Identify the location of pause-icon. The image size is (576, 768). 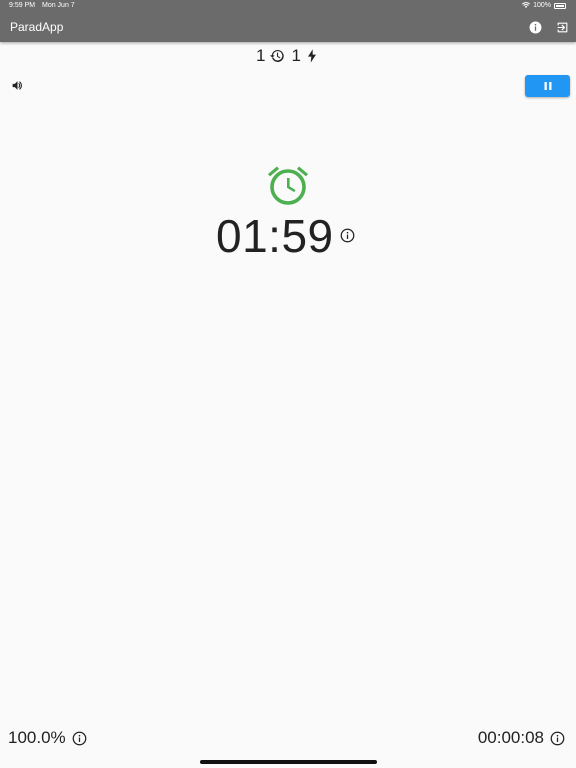
(547, 86).